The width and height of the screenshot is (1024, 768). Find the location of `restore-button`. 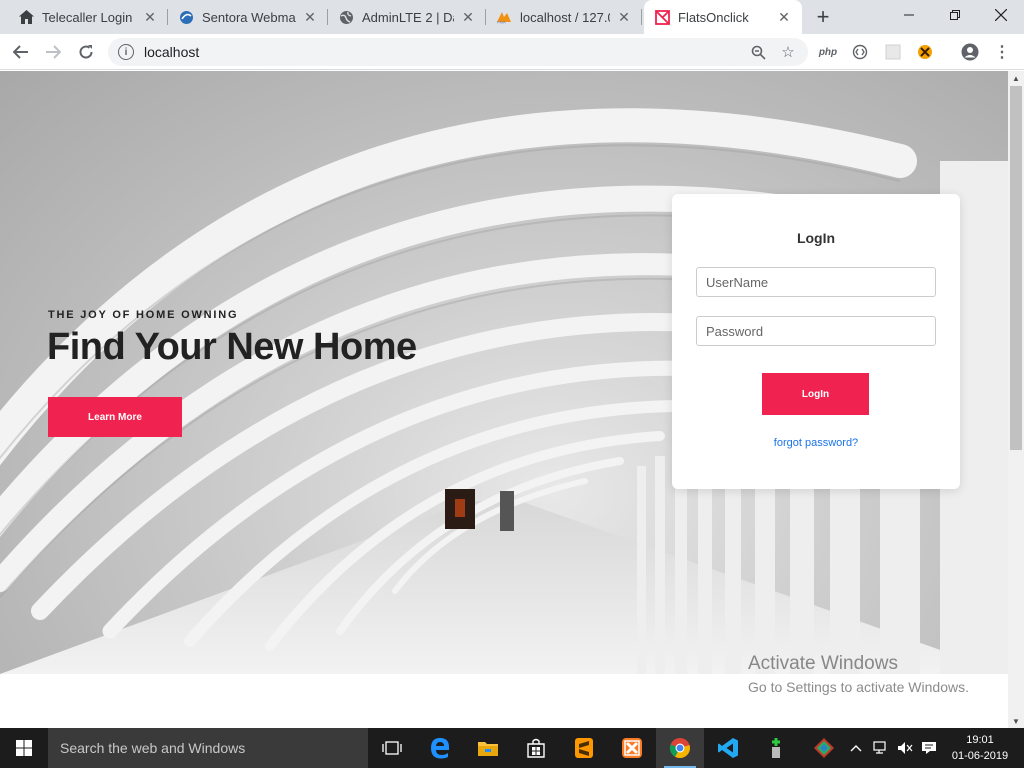

restore-button is located at coordinates (955, 15).